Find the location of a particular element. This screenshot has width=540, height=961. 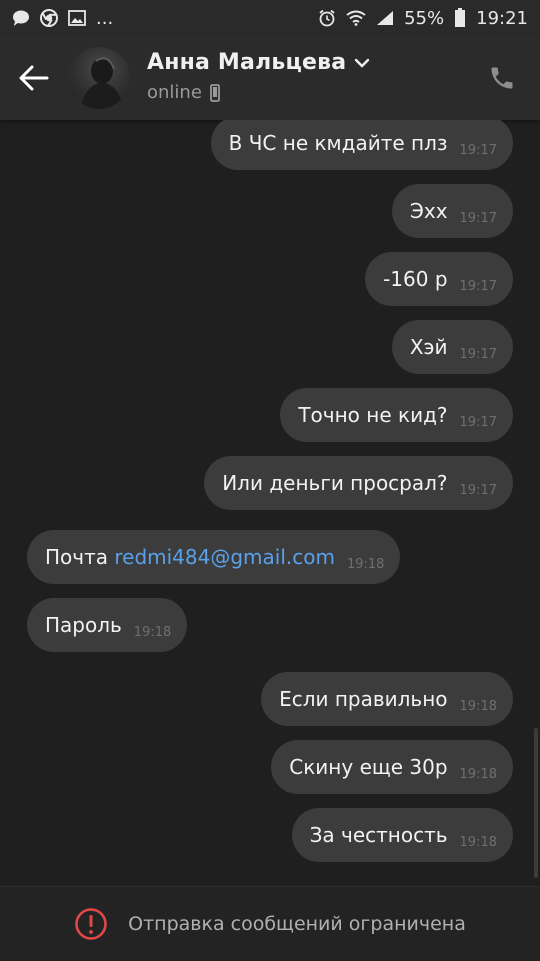

message-text: Или деньги просрал? is located at coordinates (335, 483).